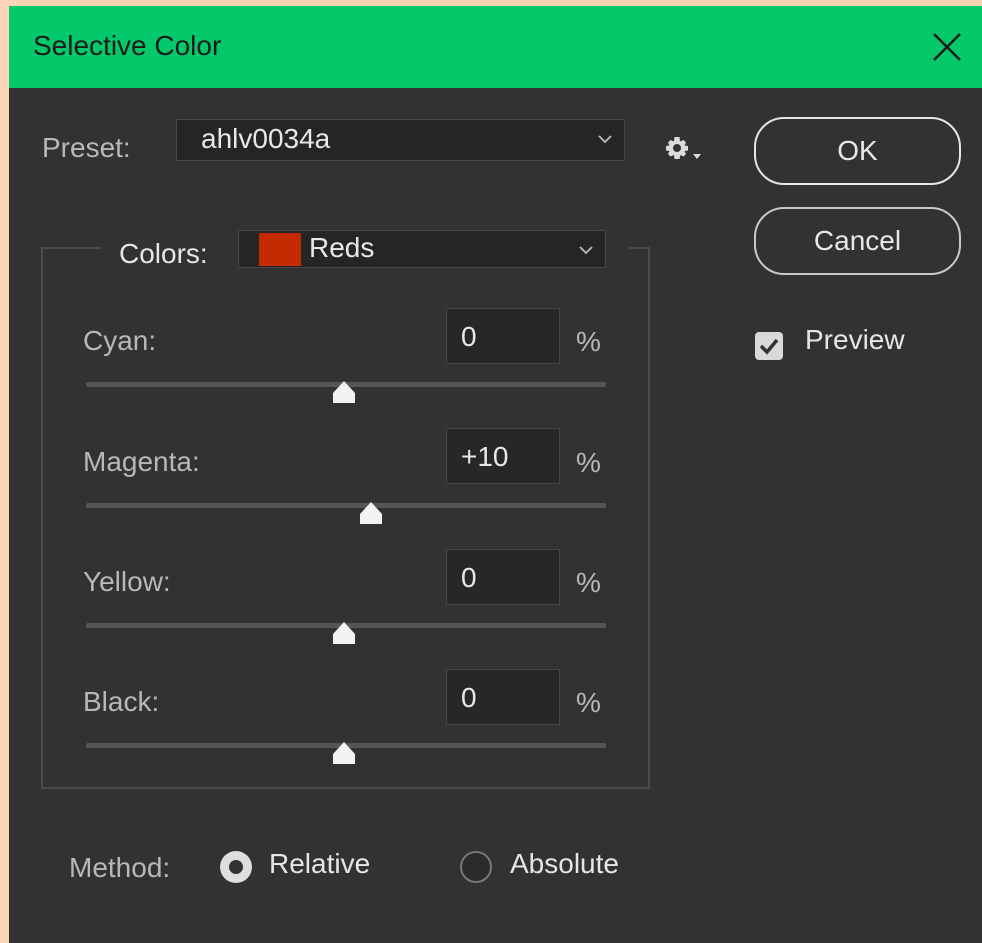 Image resolution: width=982 pixels, height=943 pixels. Describe the element at coordinates (564, 863) in the screenshot. I see `absolute-label: Absolute` at that location.